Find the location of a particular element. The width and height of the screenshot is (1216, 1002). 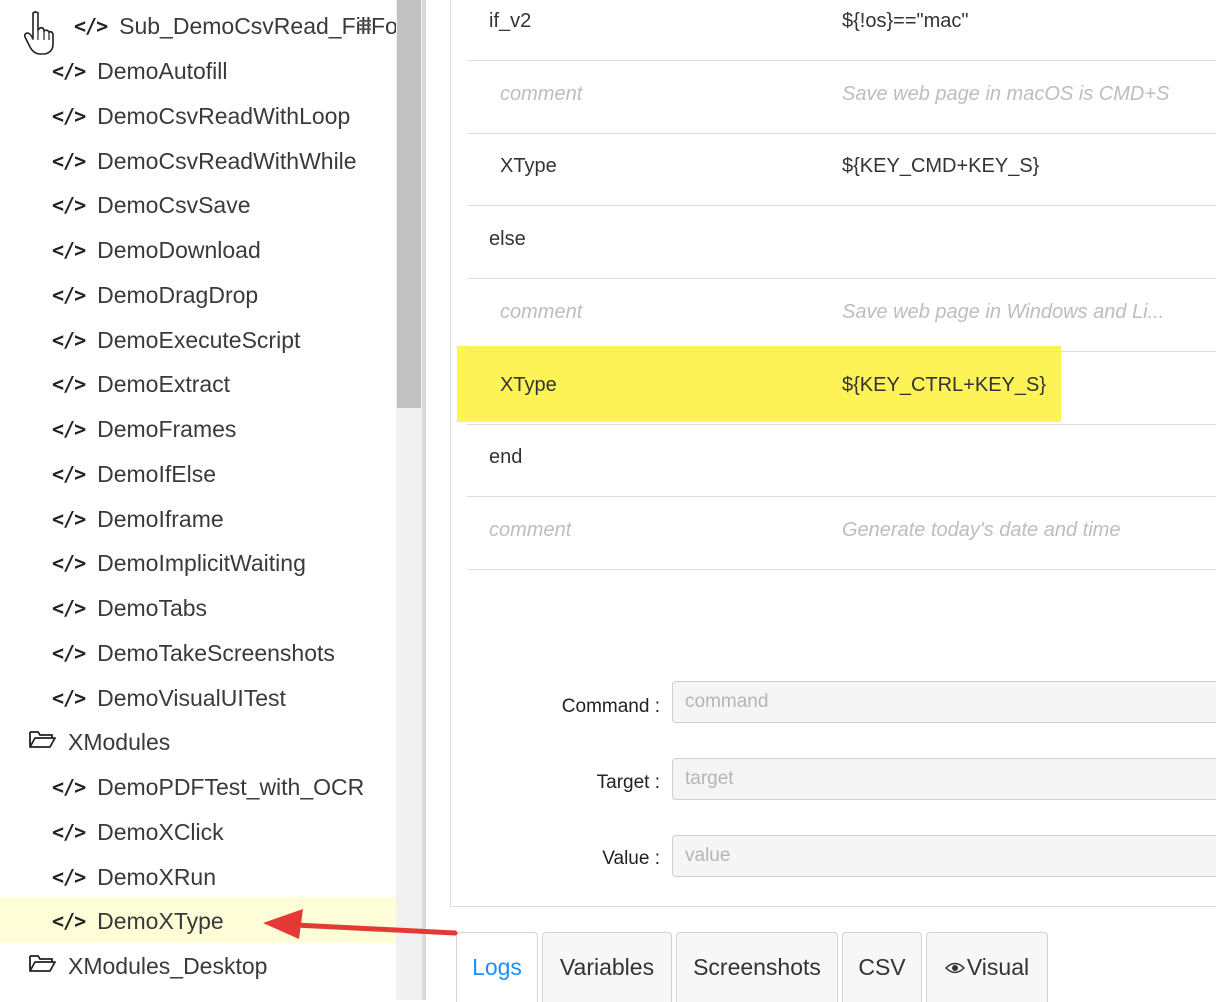

target-cell: ${KEY_CMD+KEY_S} is located at coordinates (941, 166).